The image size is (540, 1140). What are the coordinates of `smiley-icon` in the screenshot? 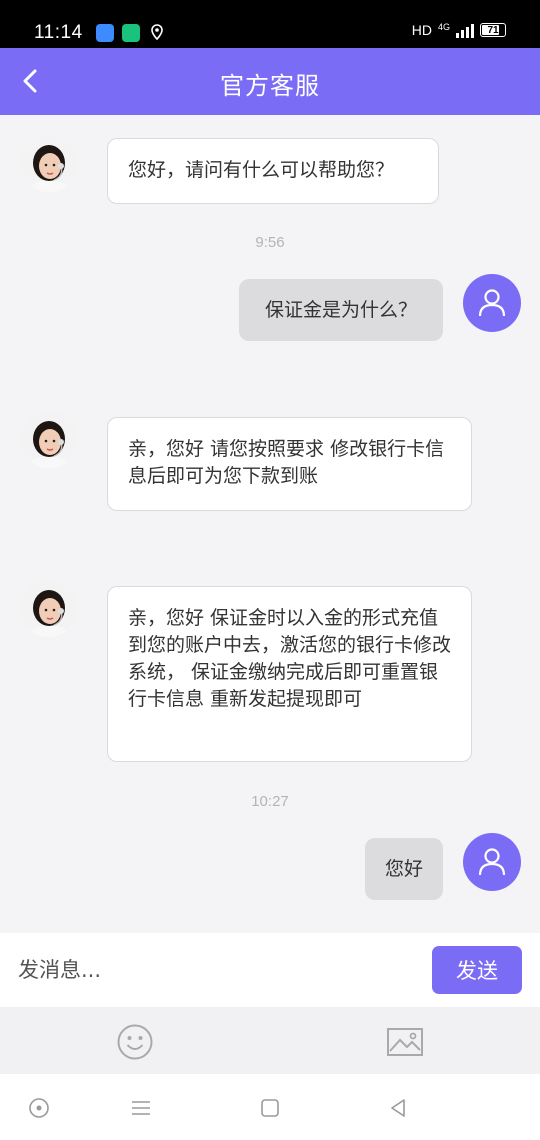 It's located at (135, 1042).